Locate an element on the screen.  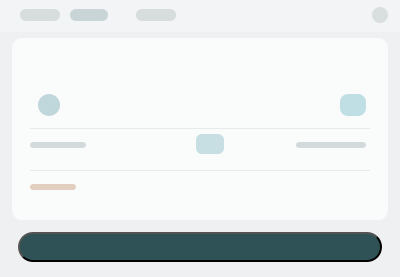
swap-icon is located at coordinates (210, 144).